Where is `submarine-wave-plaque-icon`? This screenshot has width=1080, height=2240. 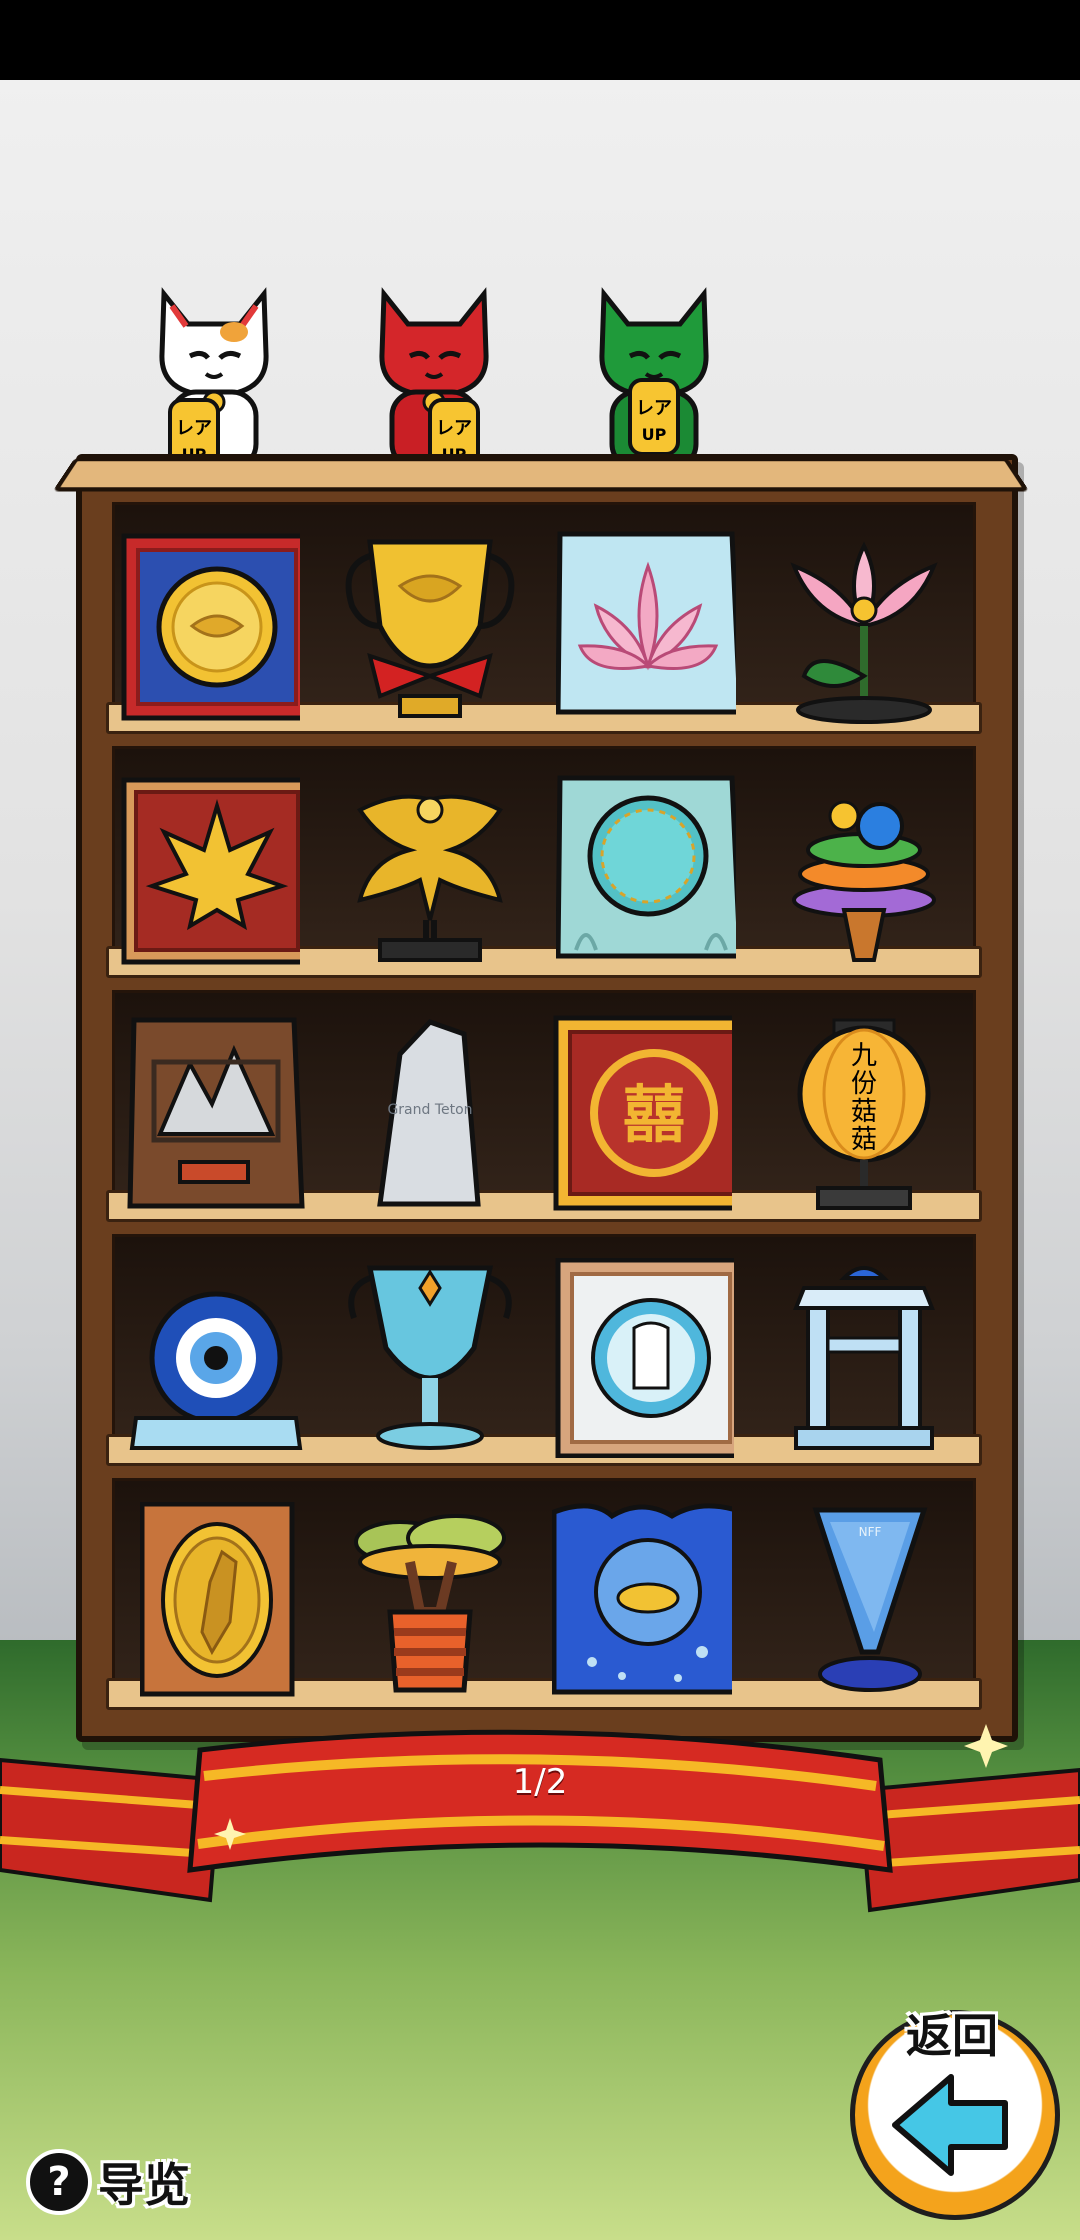 submarine-wave-plaque-icon is located at coordinates (642, 1602).